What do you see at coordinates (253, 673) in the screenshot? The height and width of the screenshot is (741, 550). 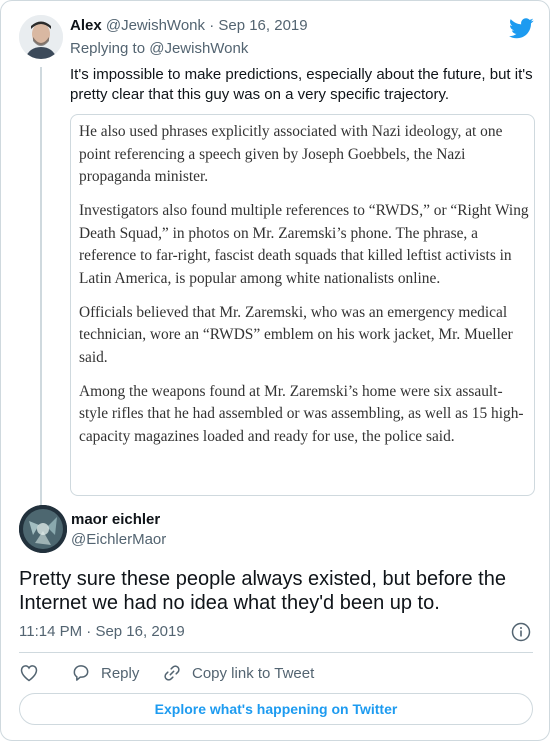 I see `copy-link-label: Copy link to Tweet` at bounding box center [253, 673].